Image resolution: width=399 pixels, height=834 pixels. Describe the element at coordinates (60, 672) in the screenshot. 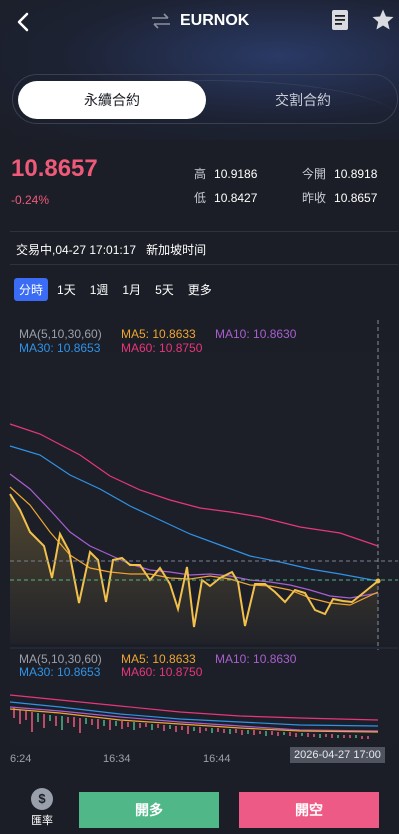

I see `sub-ma30-value: MA30: 10.8653` at that location.